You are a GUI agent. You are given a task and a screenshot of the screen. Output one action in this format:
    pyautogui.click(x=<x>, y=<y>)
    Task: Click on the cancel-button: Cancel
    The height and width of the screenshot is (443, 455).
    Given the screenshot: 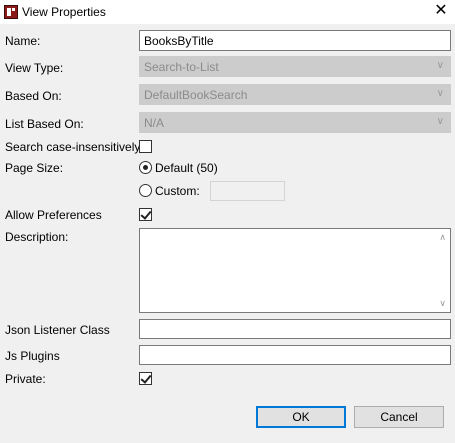 What is the action you would take?
    pyautogui.click(x=399, y=417)
    